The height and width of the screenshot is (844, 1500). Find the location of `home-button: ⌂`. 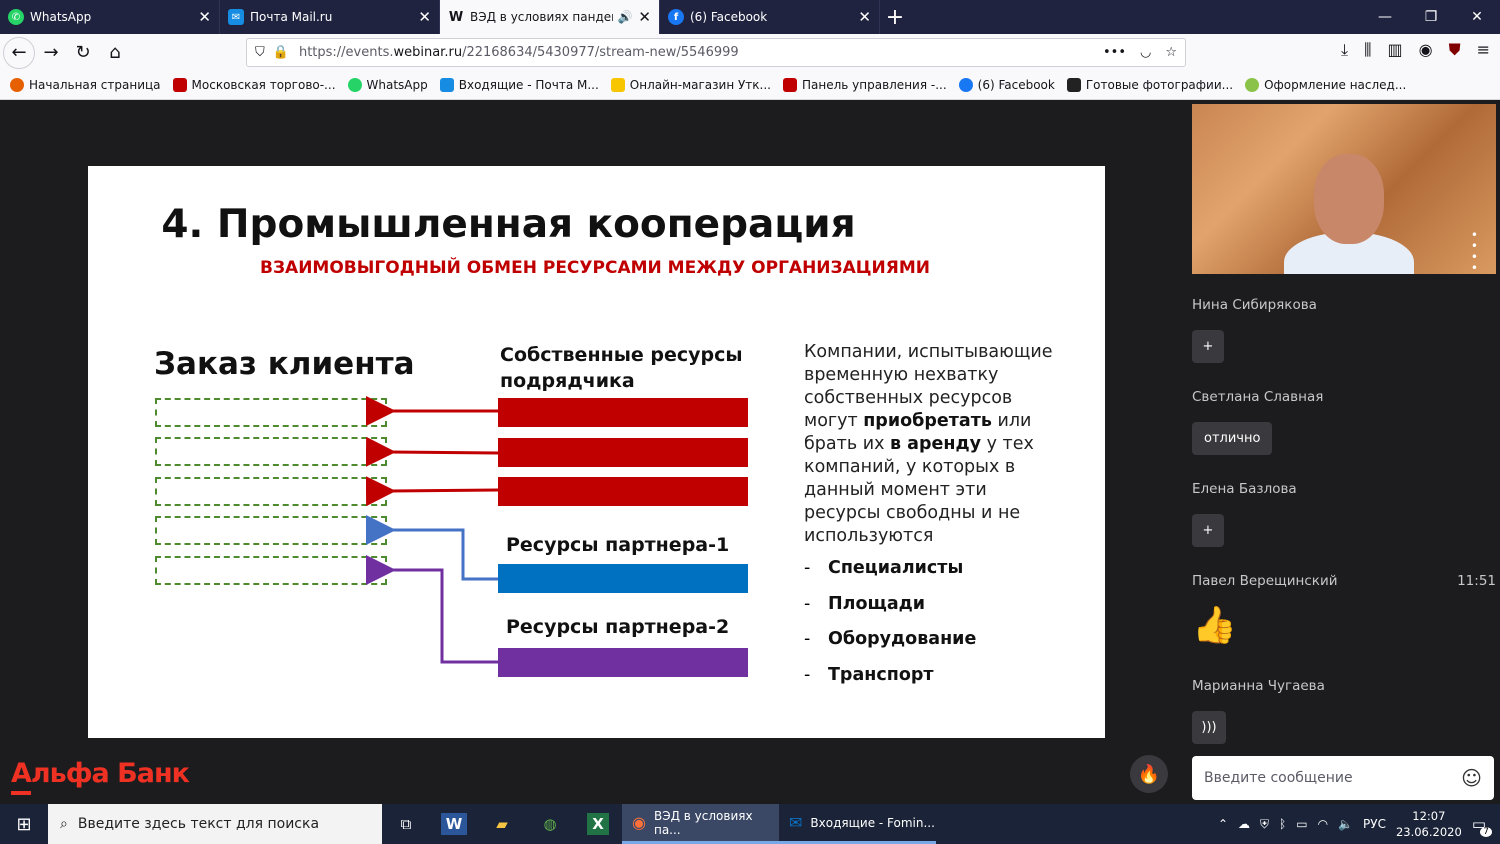

home-button: ⌂ is located at coordinates (115, 53).